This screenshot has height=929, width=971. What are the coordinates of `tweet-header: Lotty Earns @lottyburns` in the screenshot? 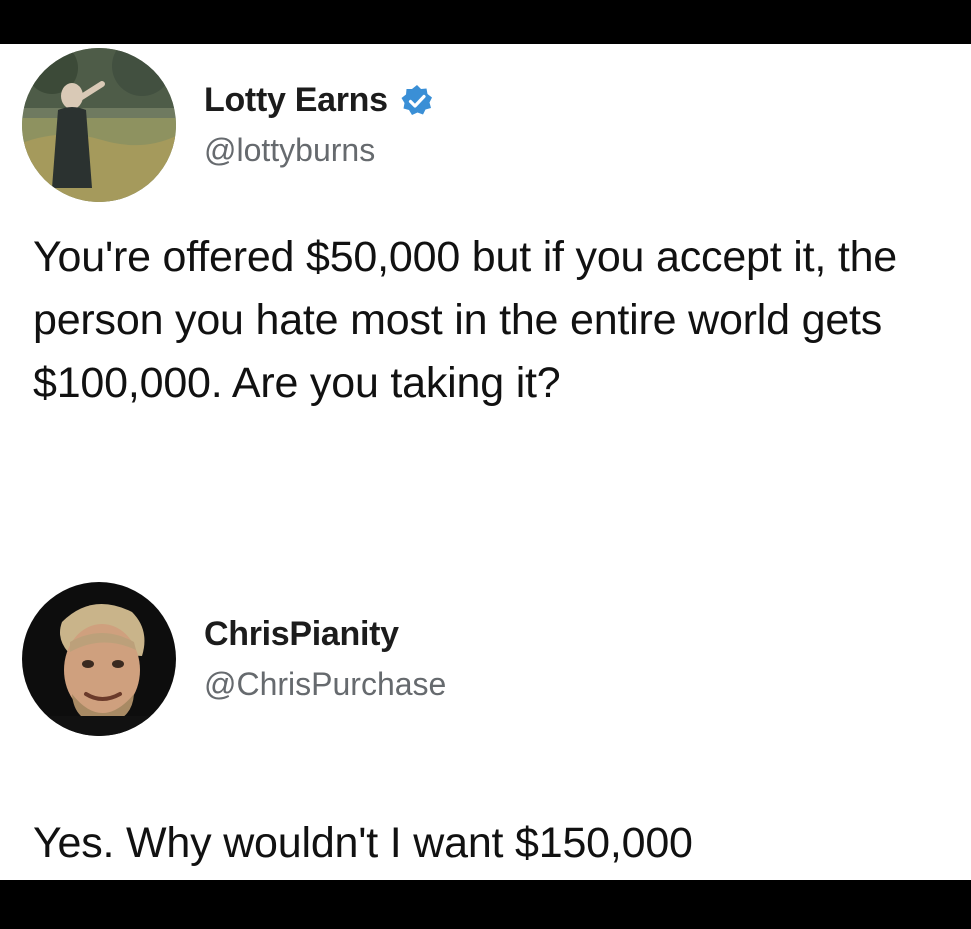 It's located at (228, 125).